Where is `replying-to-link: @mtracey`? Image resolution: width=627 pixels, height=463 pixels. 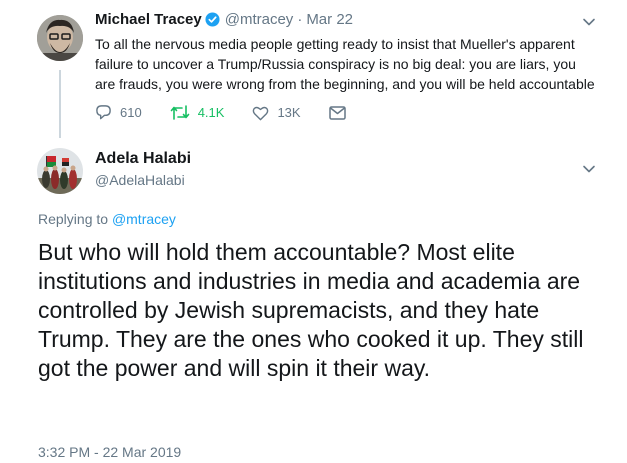
replying-to-link: @mtracey is located at coordinates (144, 219).